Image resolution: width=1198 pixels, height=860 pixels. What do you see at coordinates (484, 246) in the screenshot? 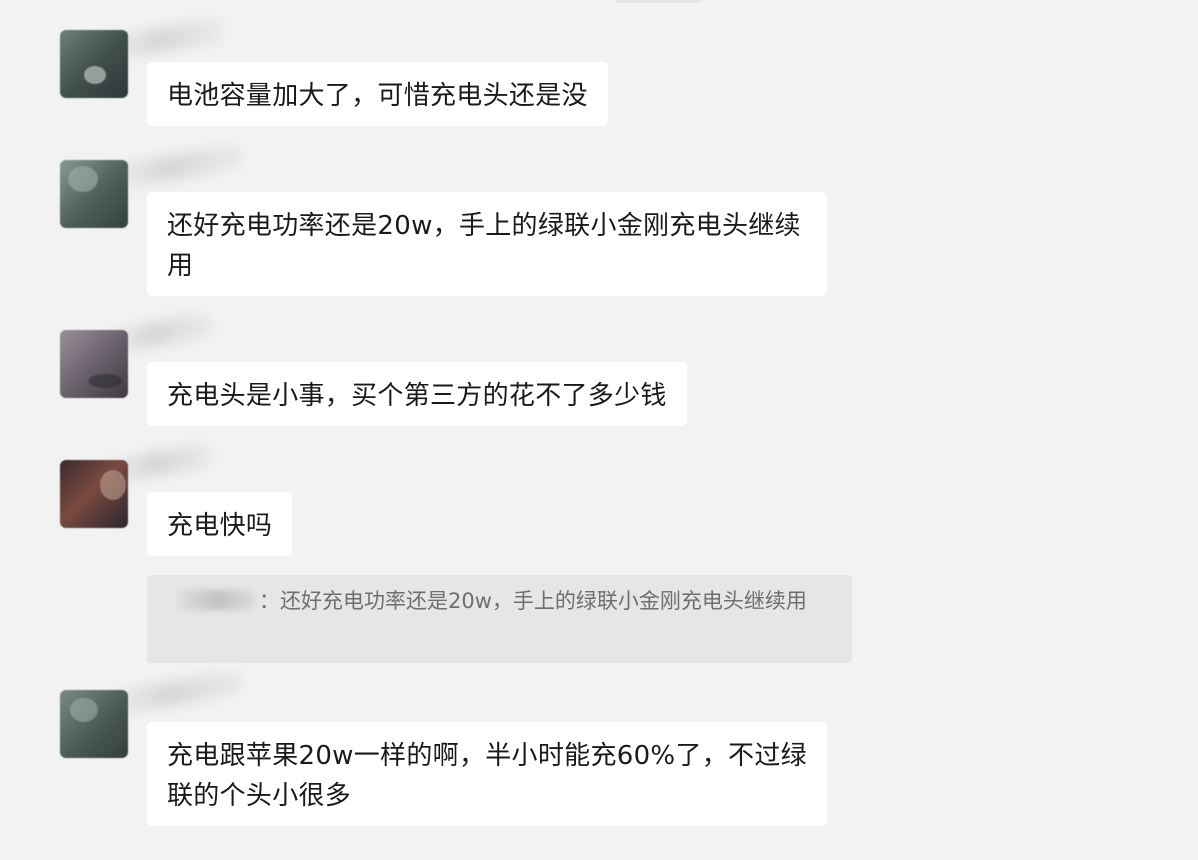
I see `message-text: 还好充电功率还是20w，手上的绿联小金刚充电头继续用` at bounding box center [484, 246].